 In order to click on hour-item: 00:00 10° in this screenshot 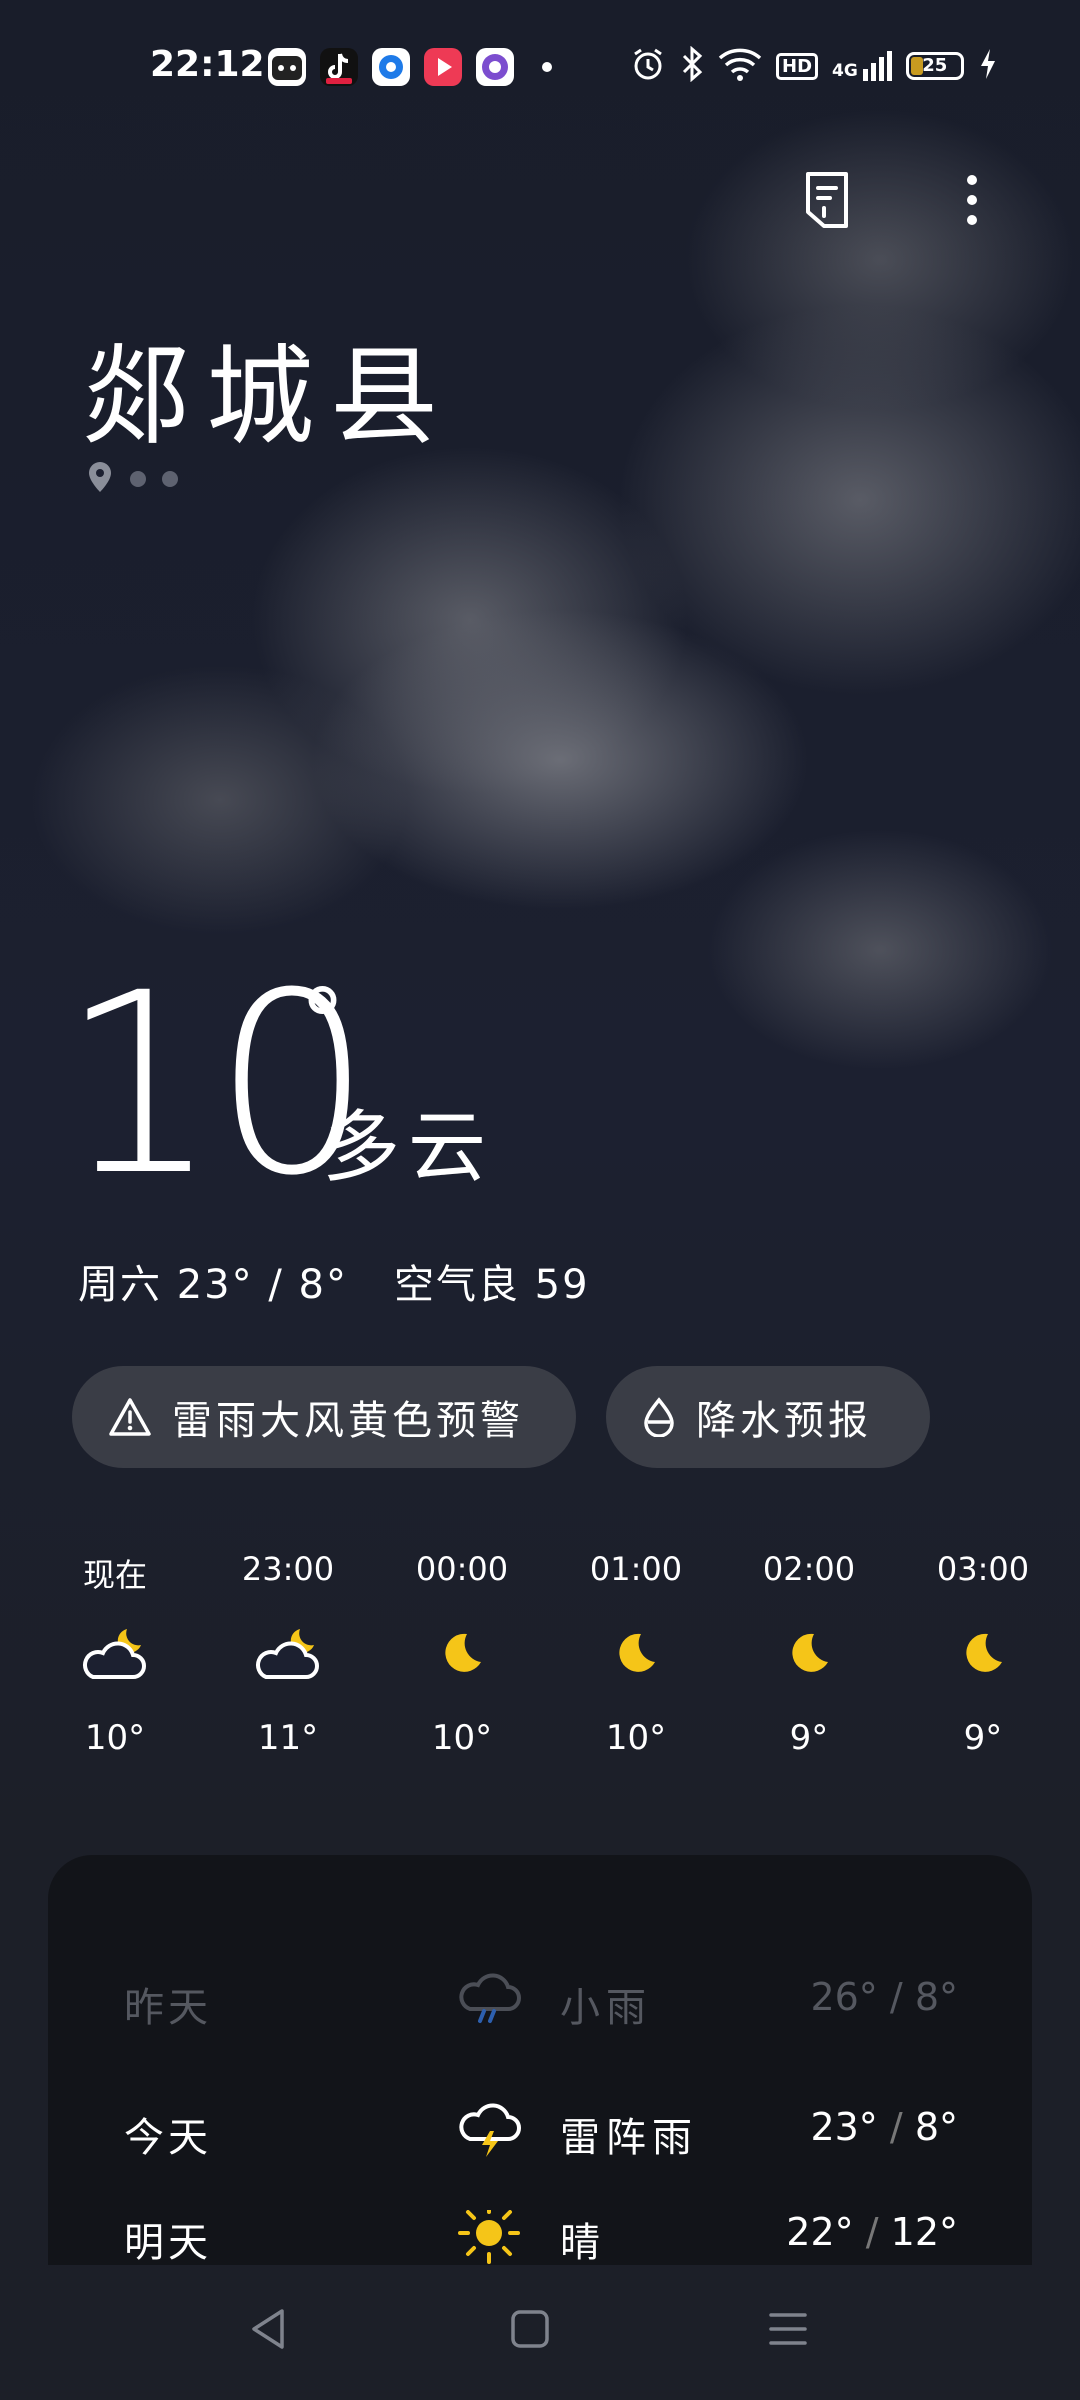, I will do `click(462, 1654)`.